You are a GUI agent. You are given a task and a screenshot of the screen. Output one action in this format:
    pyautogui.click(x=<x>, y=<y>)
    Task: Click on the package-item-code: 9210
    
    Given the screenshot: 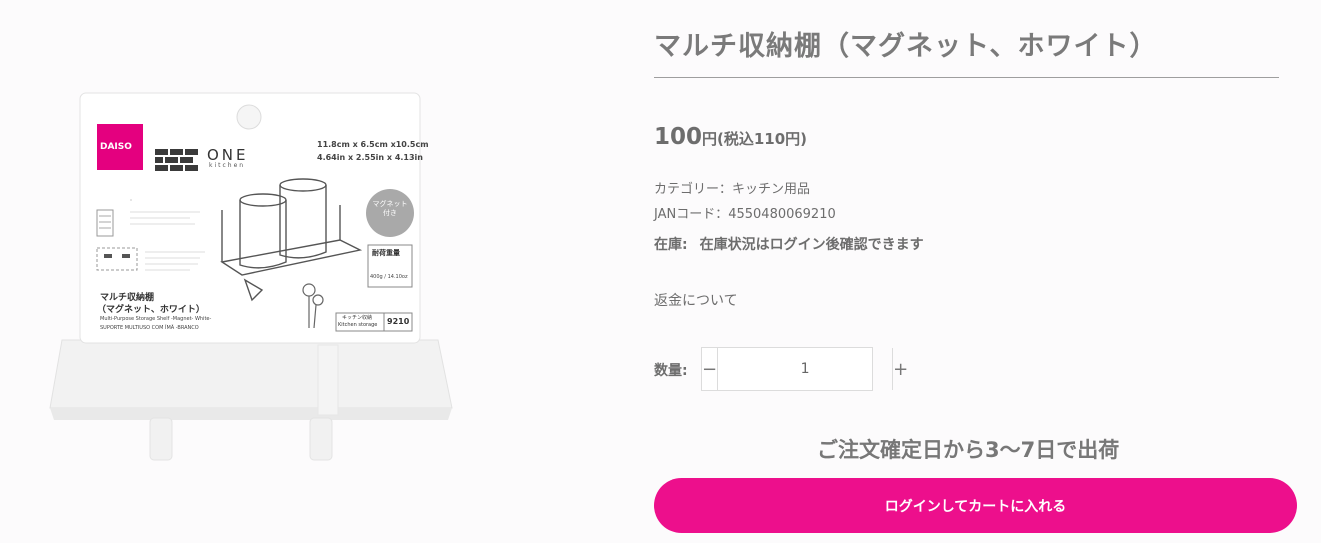 What is the action you would take?
    pyautogui.click(x=398, y=321)
    